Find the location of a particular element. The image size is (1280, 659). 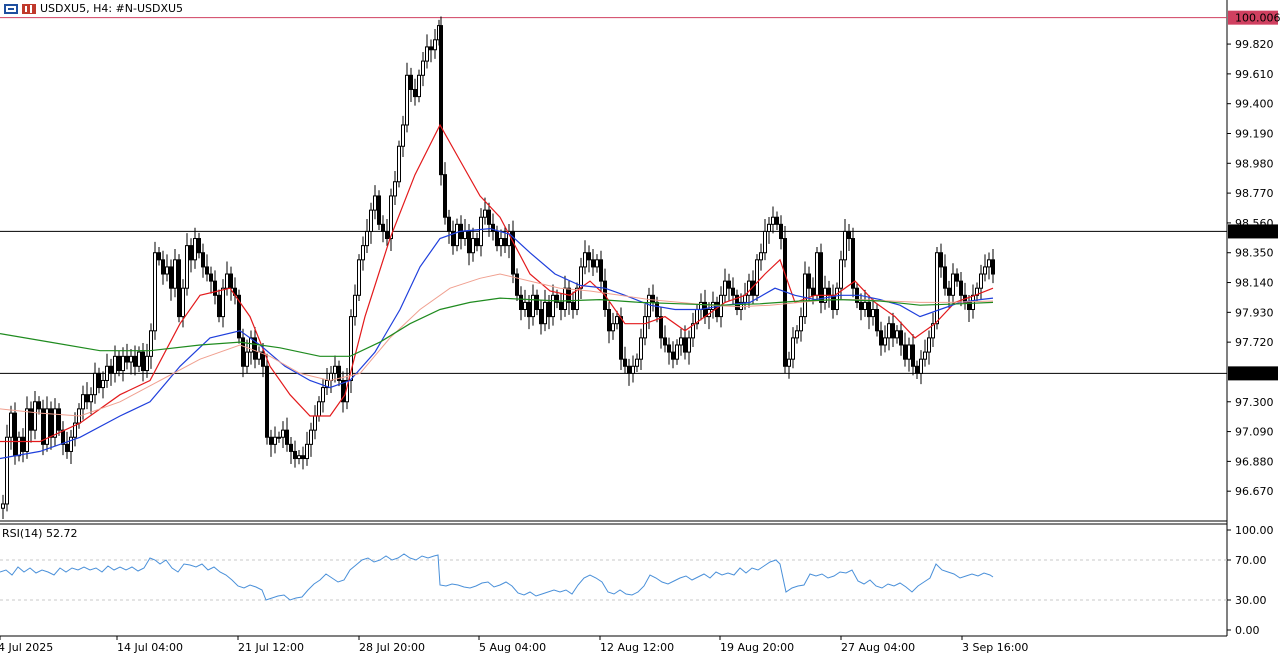

price-tick-label: 97.090 is located at coordinates (1254, 432).